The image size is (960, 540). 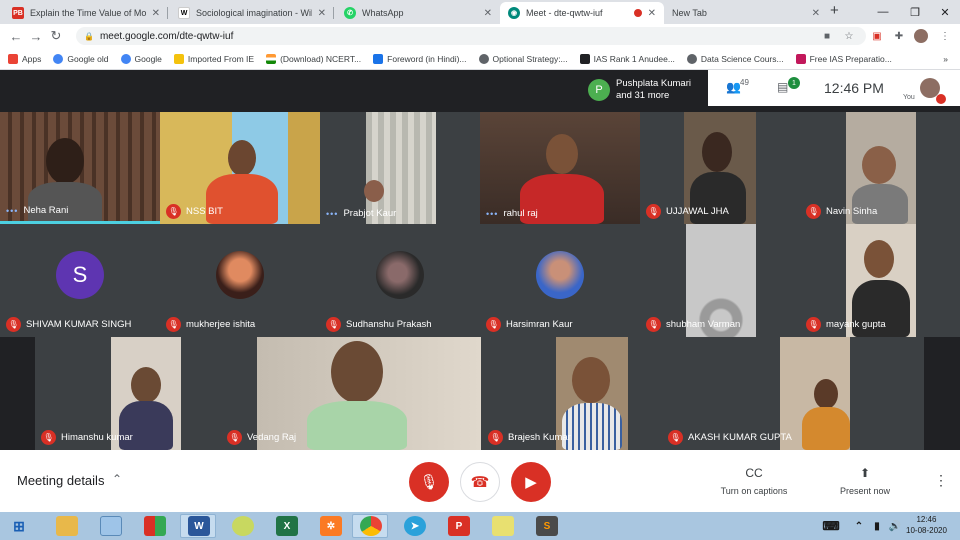 What do you see at coordinates (856, 324) in the screenshot?
I see `participant-name: mayank gupta` at bounding box center [856, 324].